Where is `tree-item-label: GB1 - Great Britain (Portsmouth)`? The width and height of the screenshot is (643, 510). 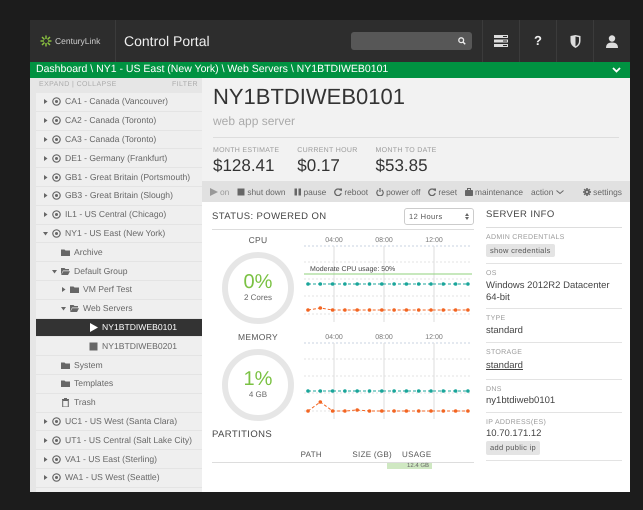
tree-item-label: GB1 - Great Britain (Portsmouth) is located at coordinates (127, 177).